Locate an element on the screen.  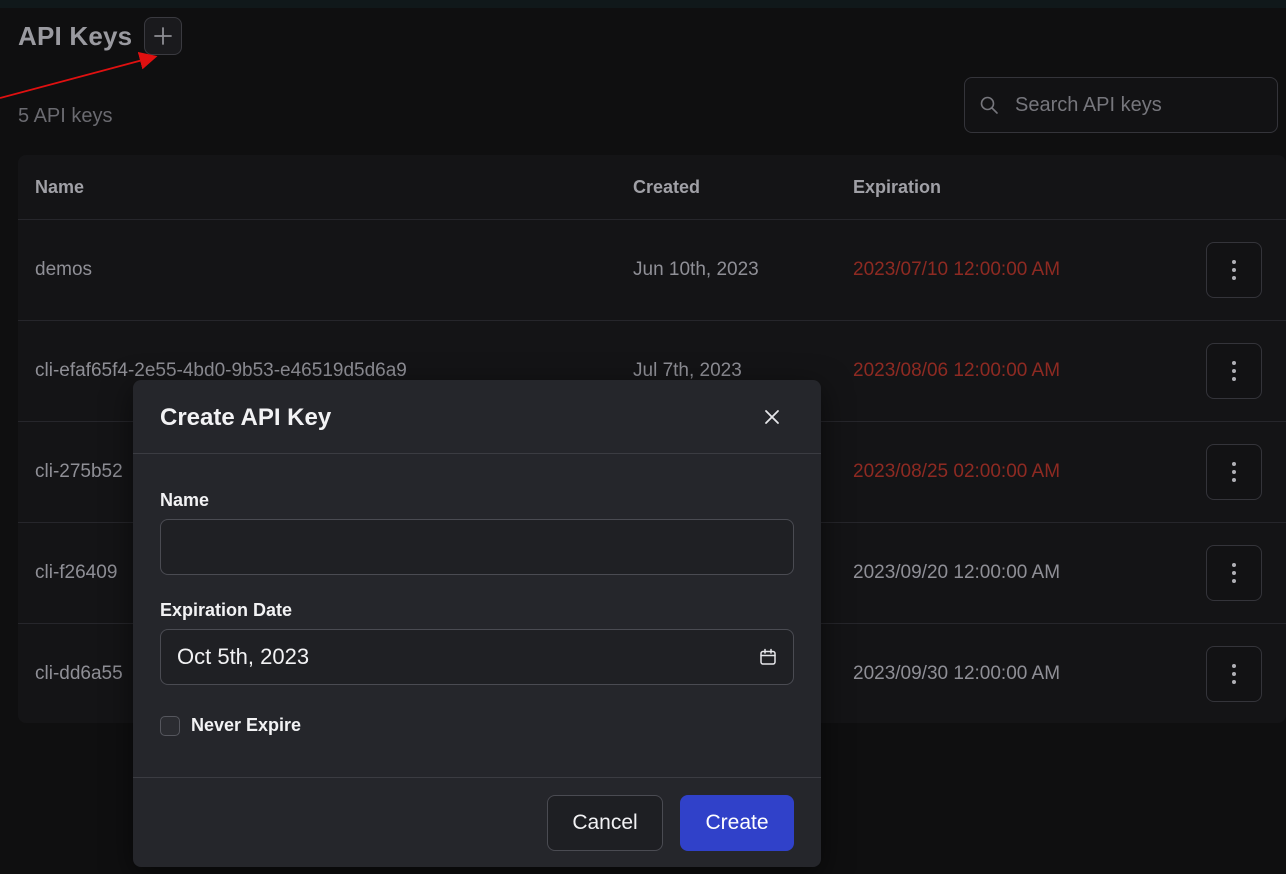
calendar-icon is located at coordinates (768, 657).